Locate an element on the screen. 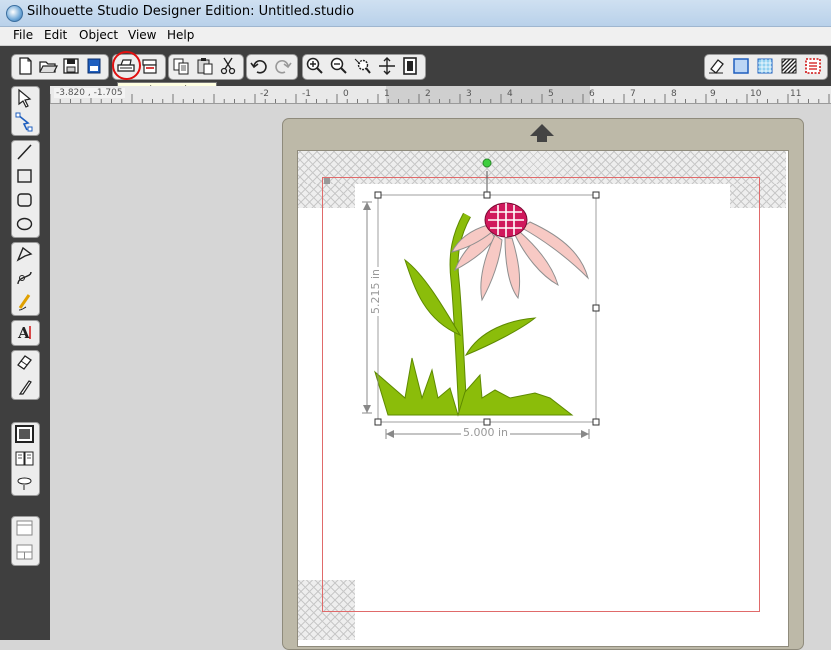 This screenshot has height=650, width=831. print-button is located at coordinates (150, 66).